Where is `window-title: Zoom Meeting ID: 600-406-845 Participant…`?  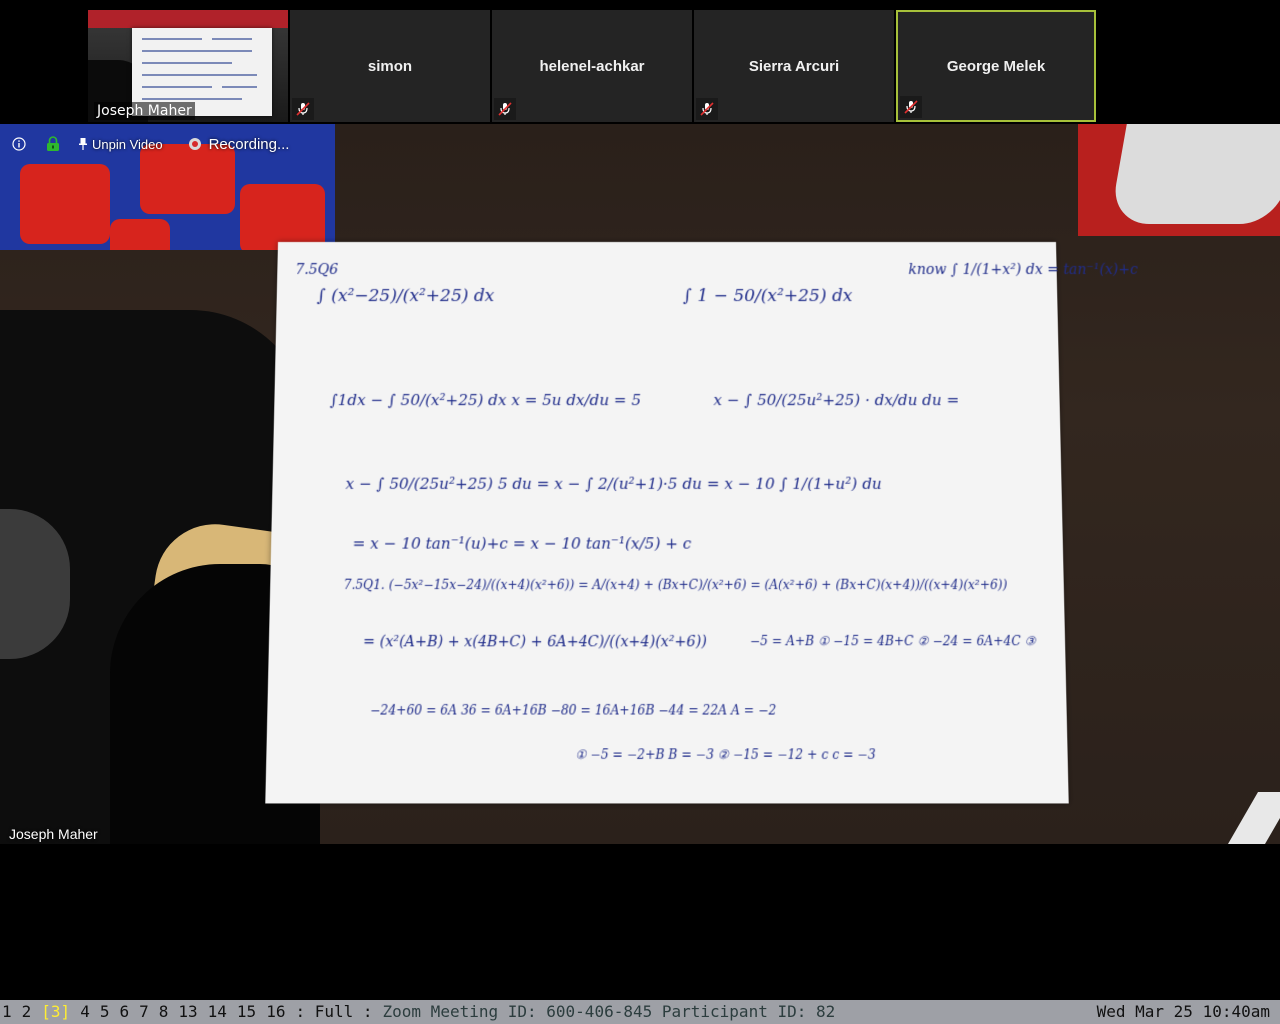 window-title: Zoom Meeting ID: 600-406-845 Participant… is located at coordinates (609, 1011).